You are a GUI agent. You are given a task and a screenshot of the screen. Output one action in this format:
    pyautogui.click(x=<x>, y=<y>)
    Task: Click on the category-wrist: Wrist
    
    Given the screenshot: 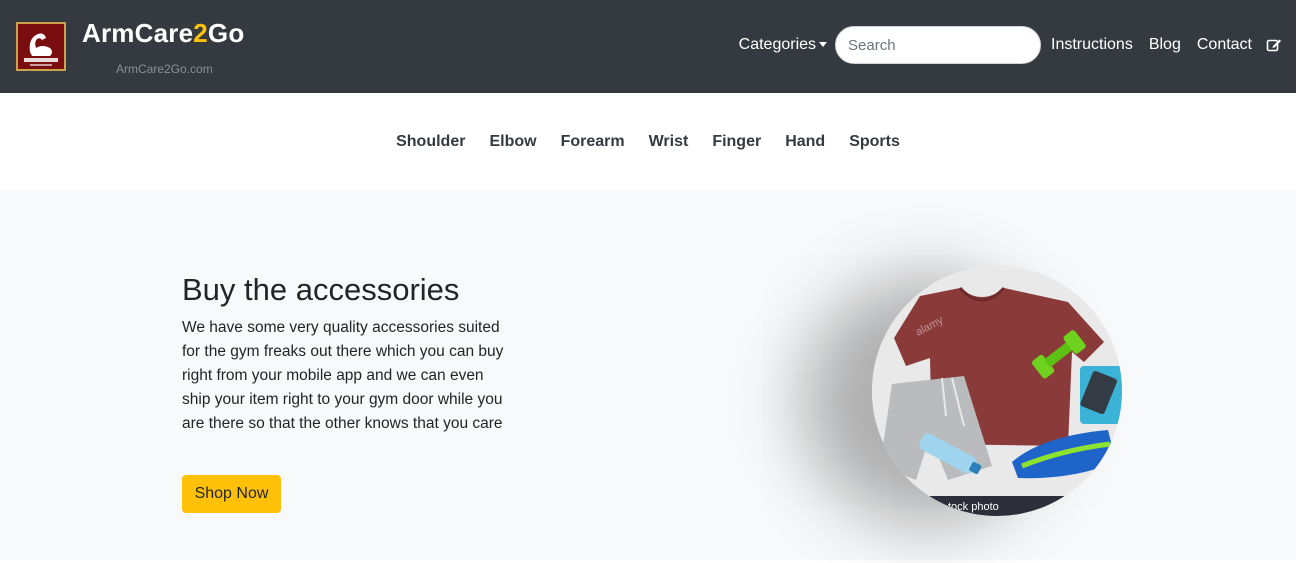 What is the action you would take?
    pyautogui.click(x=669, y=142)
    